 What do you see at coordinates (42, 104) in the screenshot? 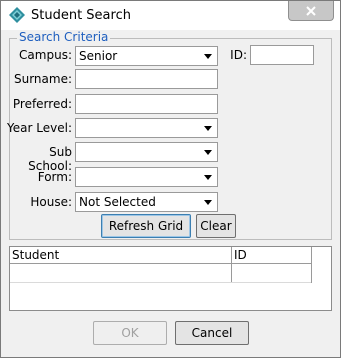
I see `preferred-label: Preferred:` at bounding box center [42, 104].